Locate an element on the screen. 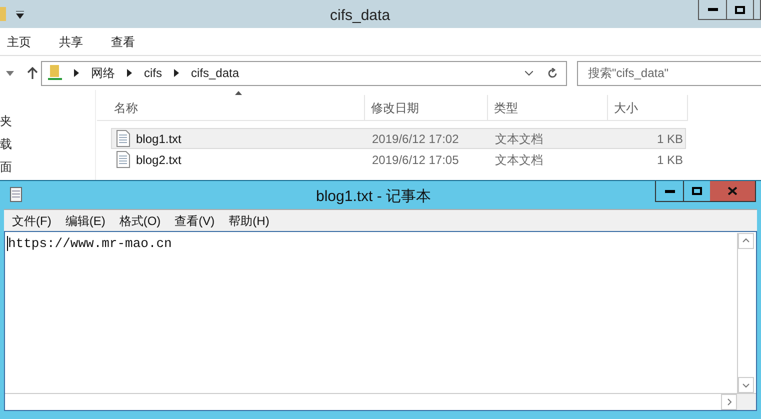 This screenshot has width=761, height=419. scroll-down-icon is located at coordinates (746, 385).